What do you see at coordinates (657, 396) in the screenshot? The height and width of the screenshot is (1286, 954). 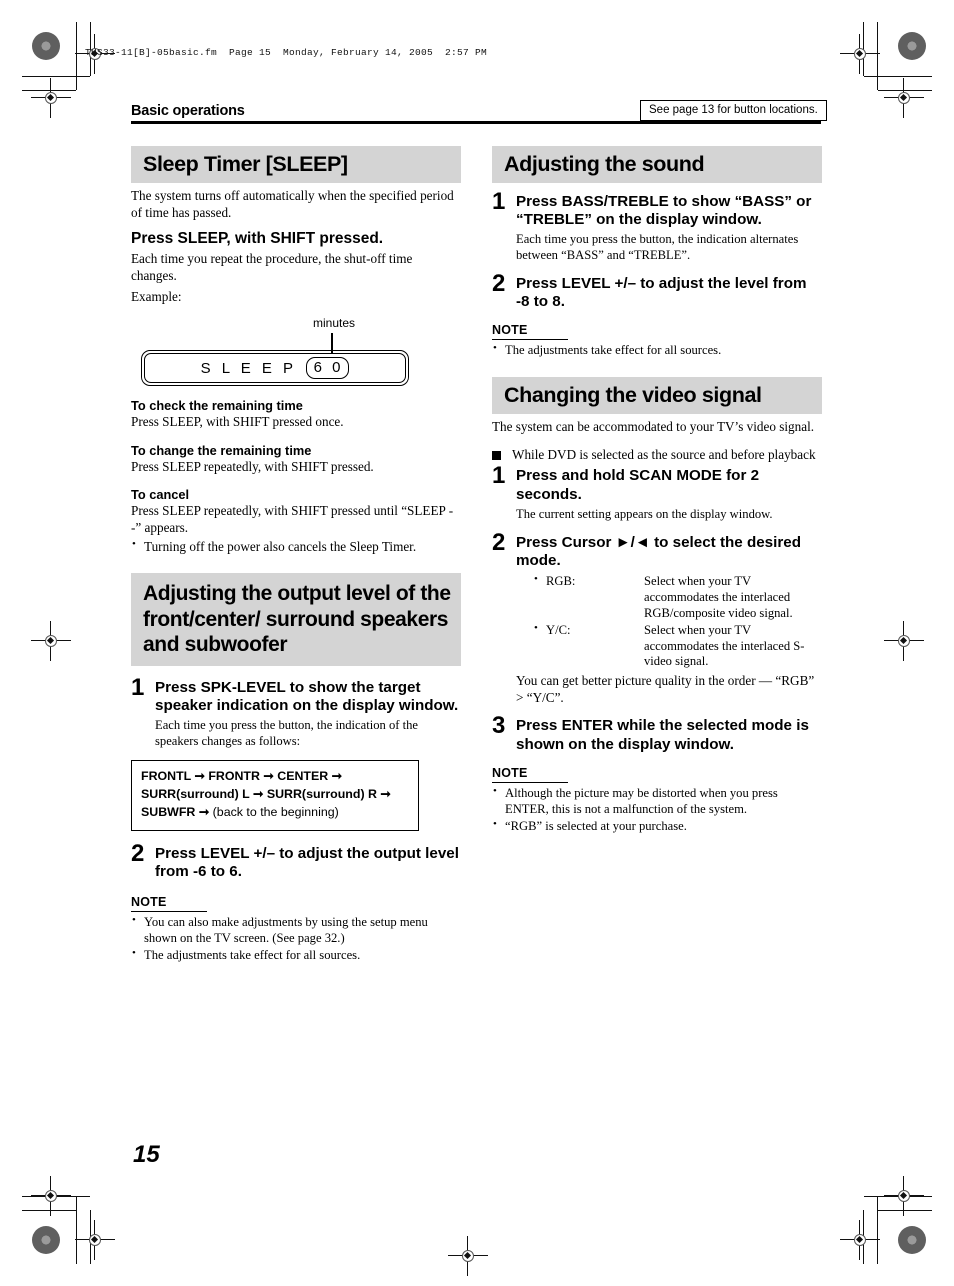 I see `section-heading-video-signal: Changing the video signal` at bounding box center [657, 396].